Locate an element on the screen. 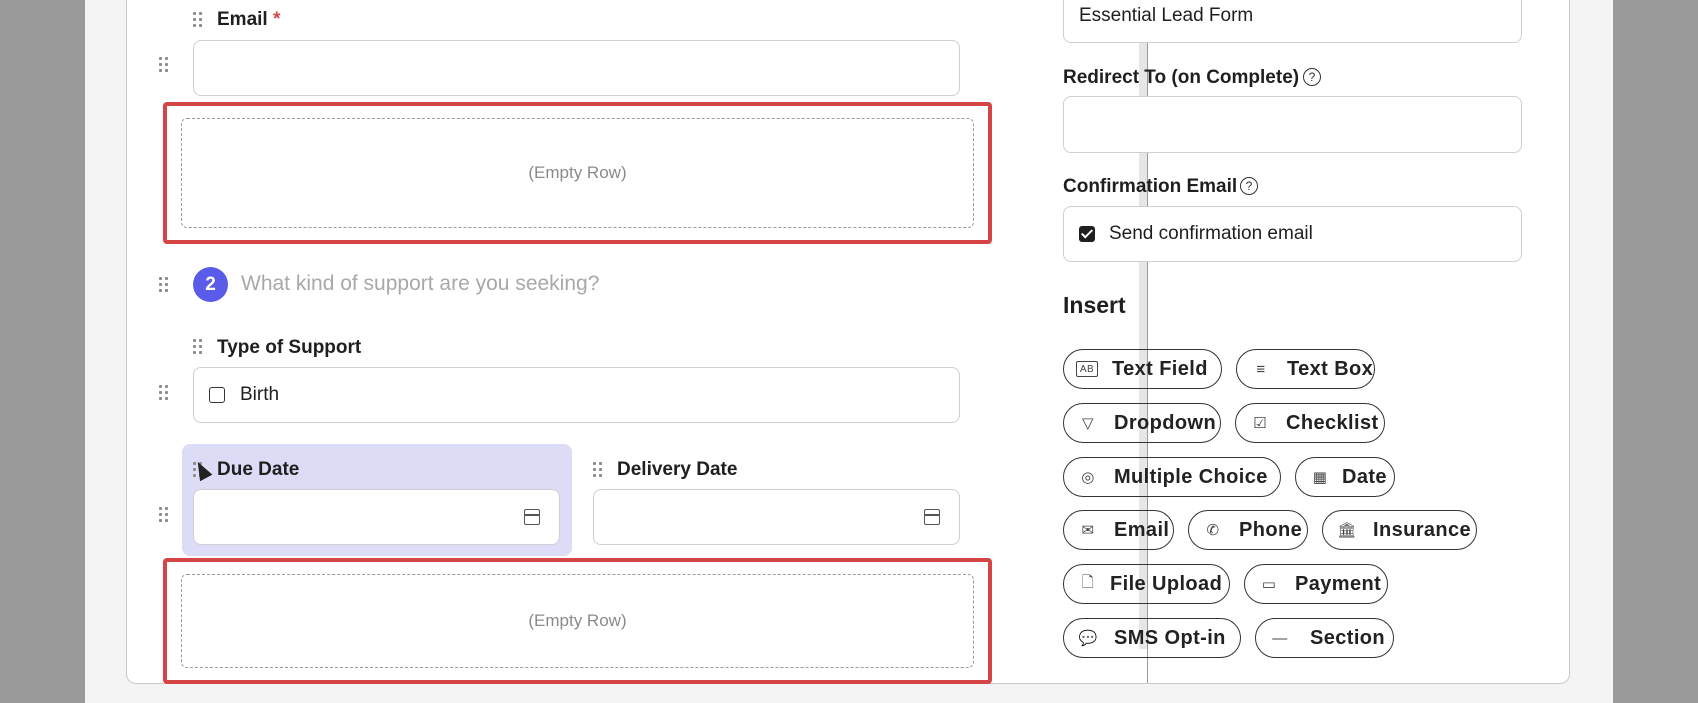 This screenshot has width=1698, height=703. file-icon: 🗋 is located at coordinates (1088, 582).